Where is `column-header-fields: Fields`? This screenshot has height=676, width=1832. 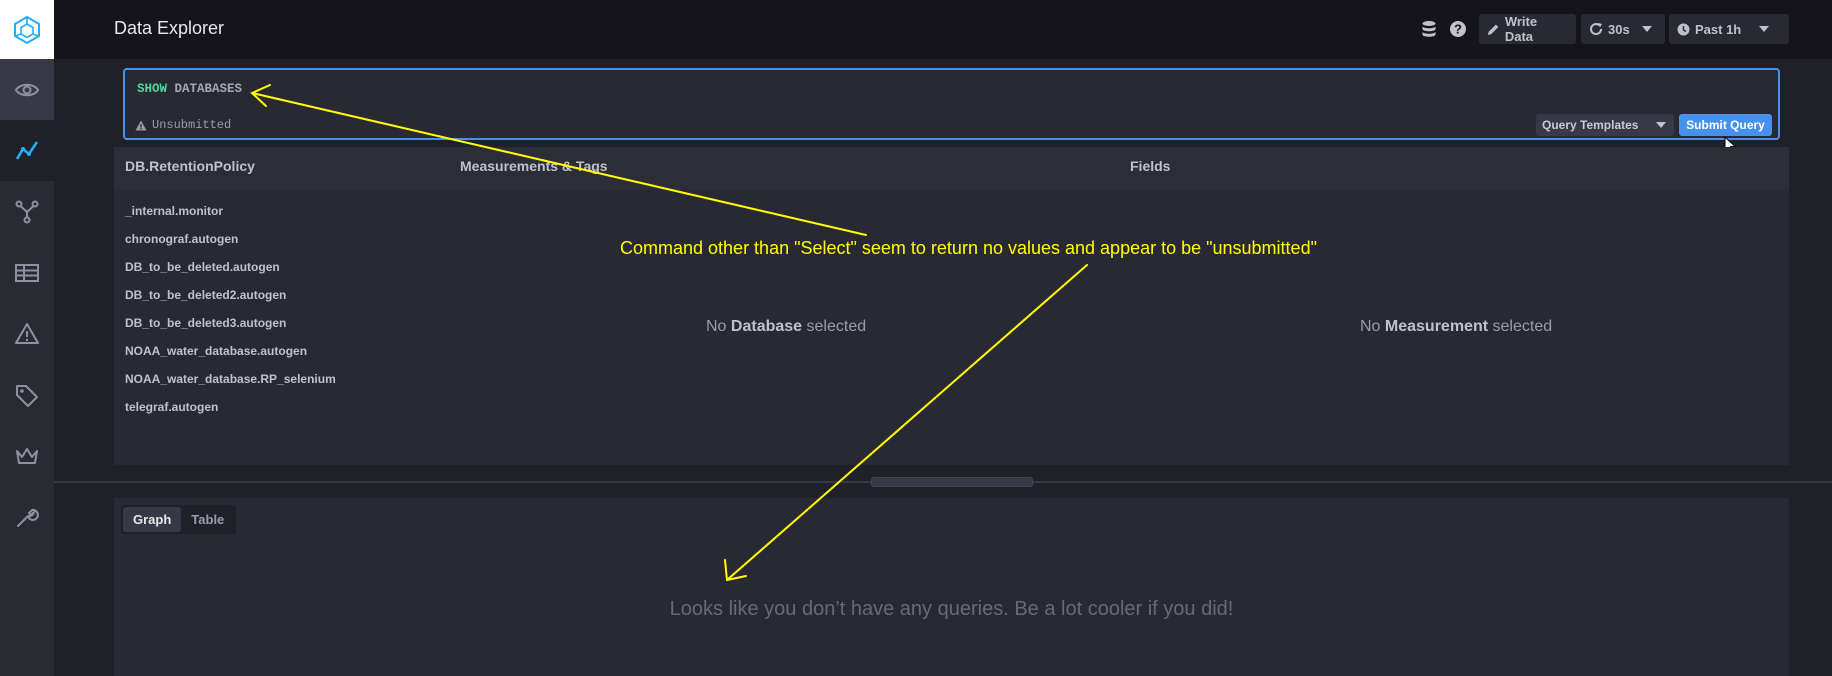
column-header-fields: Fields is located at coordinates (1150, 166).